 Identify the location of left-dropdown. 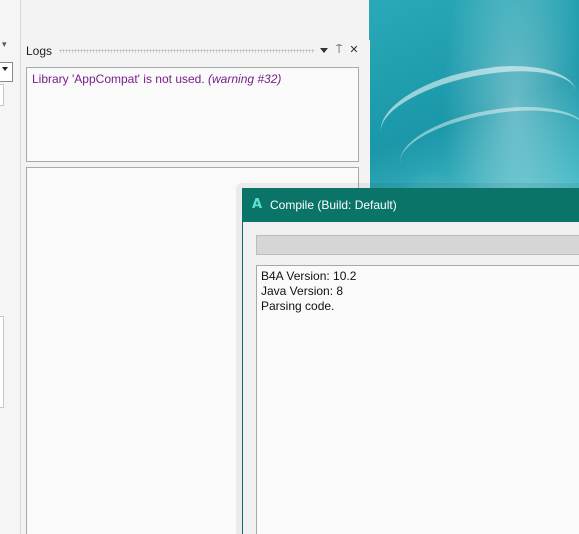
(6, 72).